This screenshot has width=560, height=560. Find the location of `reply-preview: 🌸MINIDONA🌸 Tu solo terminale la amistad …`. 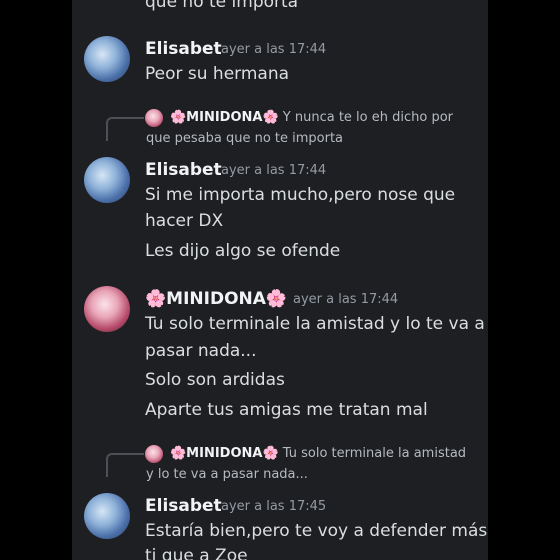

reply-preview: 🌸MINIDONA🌸 Tu solo terminale la amistad … is located at coordinates (311, 464).